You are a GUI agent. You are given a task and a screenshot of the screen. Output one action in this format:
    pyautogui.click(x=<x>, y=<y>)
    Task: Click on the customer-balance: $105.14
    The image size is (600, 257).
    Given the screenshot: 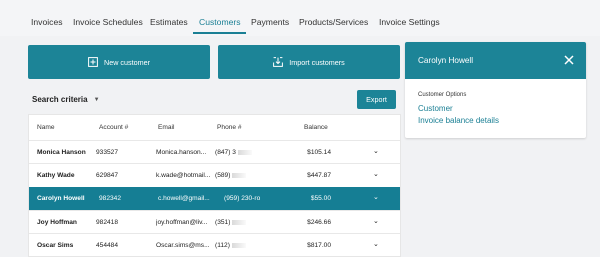 What is the action you would take?
    pyautogui.click(x=319, y=152)
    